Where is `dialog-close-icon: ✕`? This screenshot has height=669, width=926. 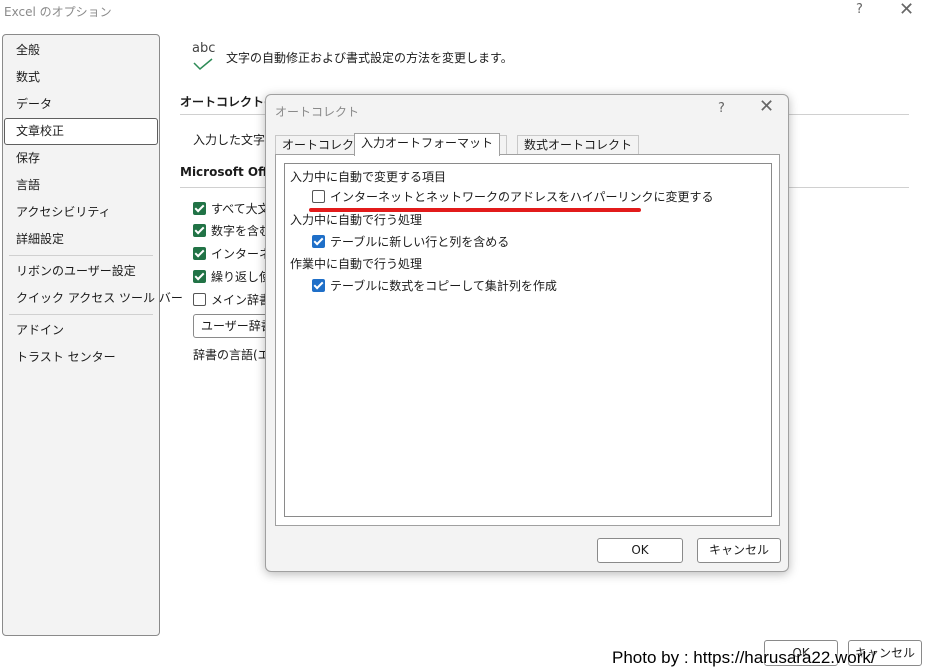
dialog-close-icon: ✕ is located at coordinates (766, 106).